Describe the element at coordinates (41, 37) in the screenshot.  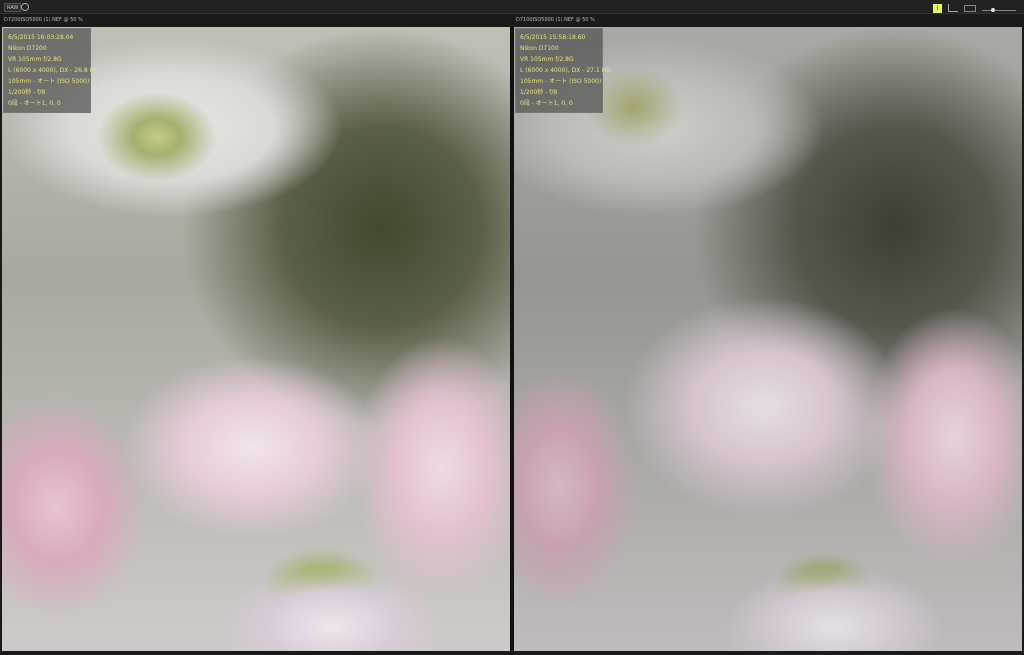
I see `info-datetime: 6/5/2015 16:03:28.04` at that location.